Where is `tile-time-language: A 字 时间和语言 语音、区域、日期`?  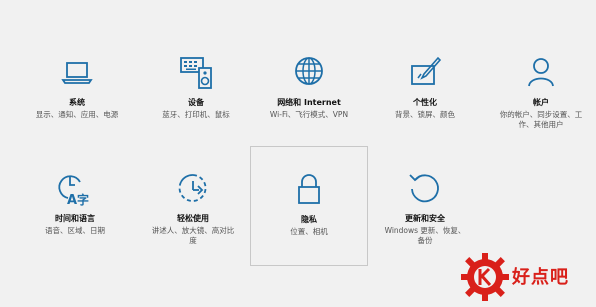
tile-time-language: A 字 时间和语言 语音、区域、日期 is located at coordinates (75, 230).